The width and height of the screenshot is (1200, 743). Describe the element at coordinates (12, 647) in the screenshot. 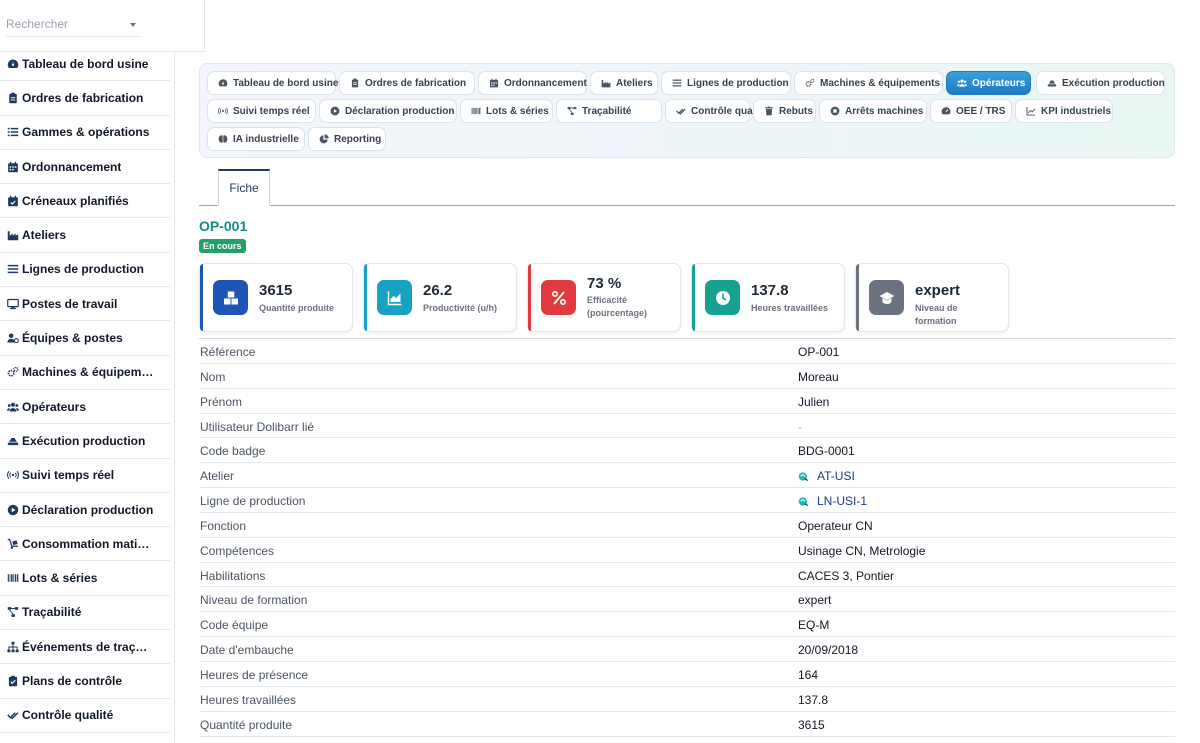

I see `sitemap-icon` at that location.